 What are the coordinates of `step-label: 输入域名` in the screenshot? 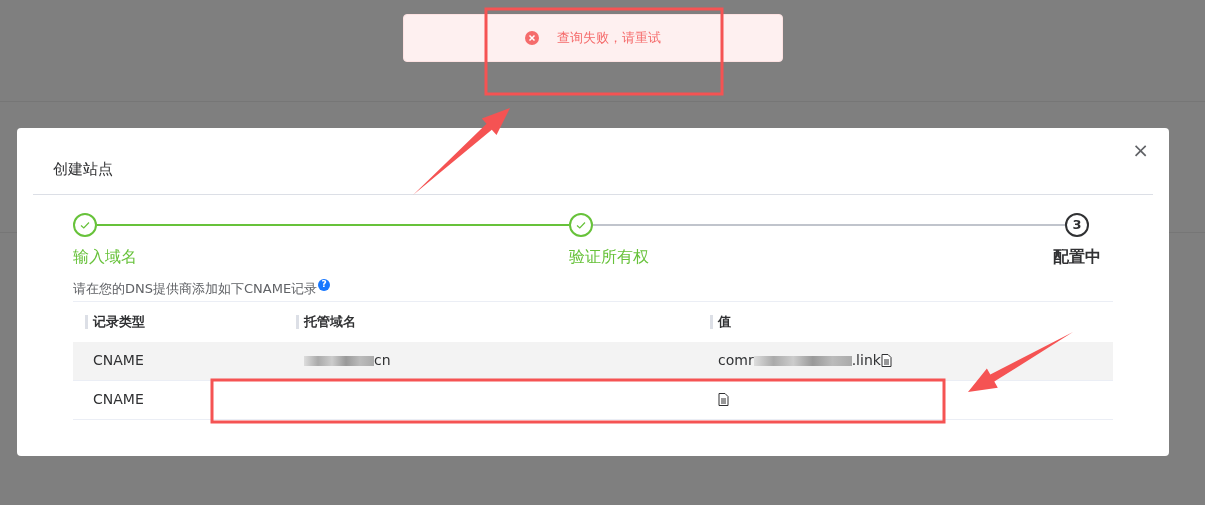 It's located at (105, 257).